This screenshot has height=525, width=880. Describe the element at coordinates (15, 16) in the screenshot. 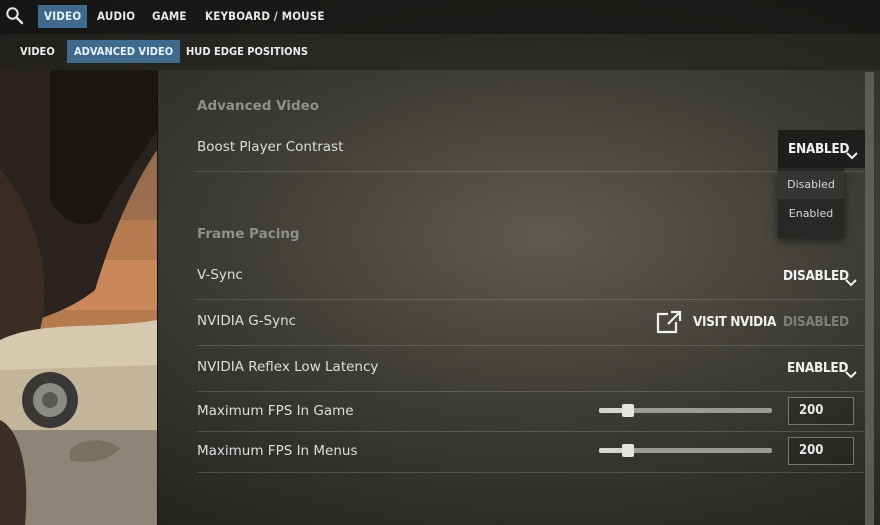

I see `search-icon` at that location.